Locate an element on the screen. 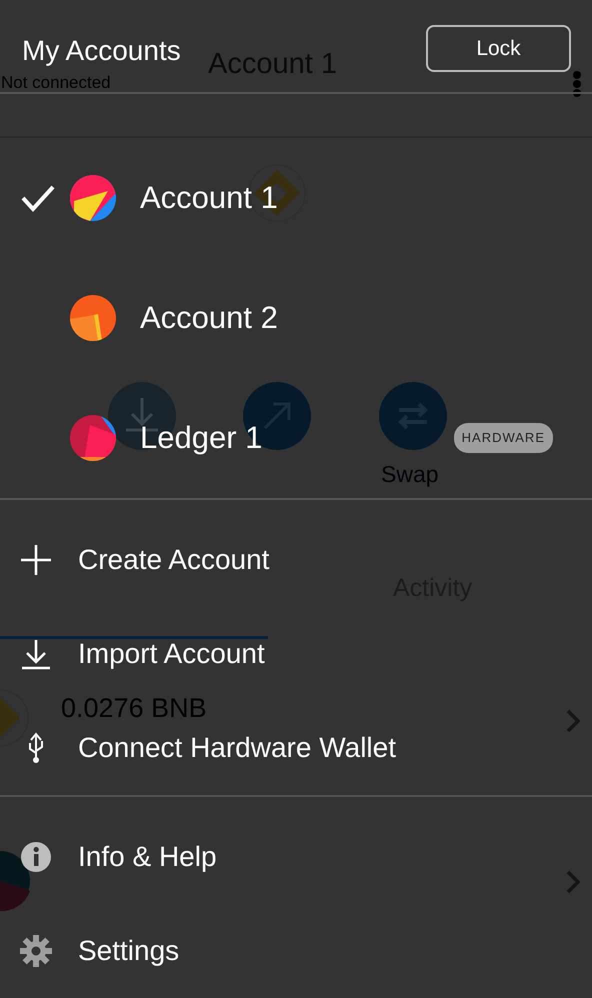 This screenshot has width=592, height=998. menu-item: Create Account is located at coordinates (174, 560).